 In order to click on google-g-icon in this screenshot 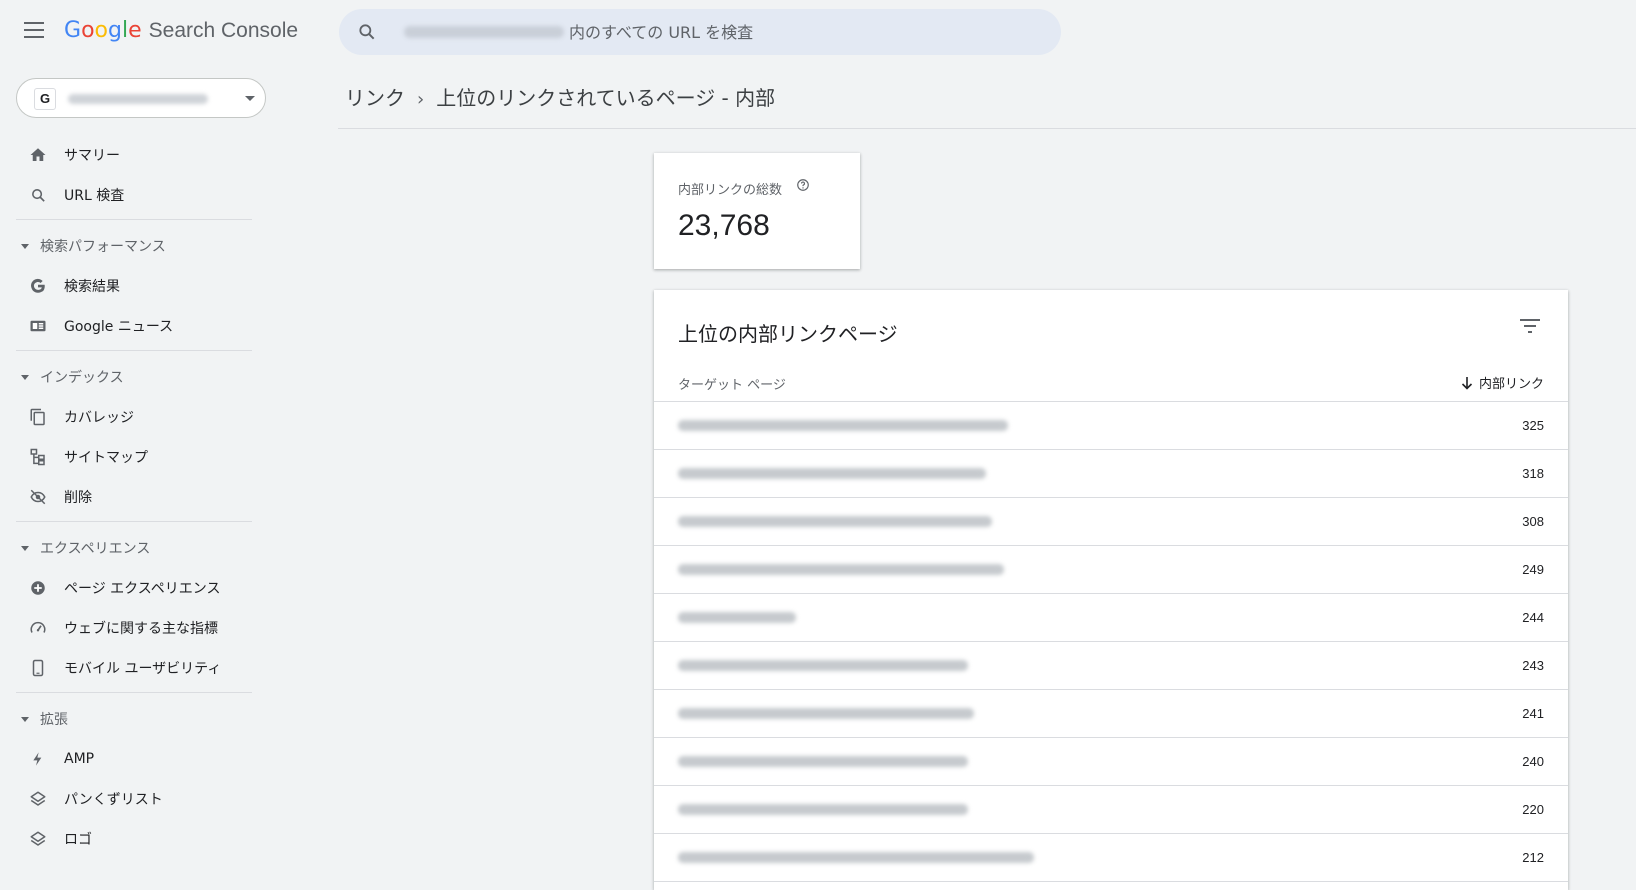, I will do `click(38, 286)`.